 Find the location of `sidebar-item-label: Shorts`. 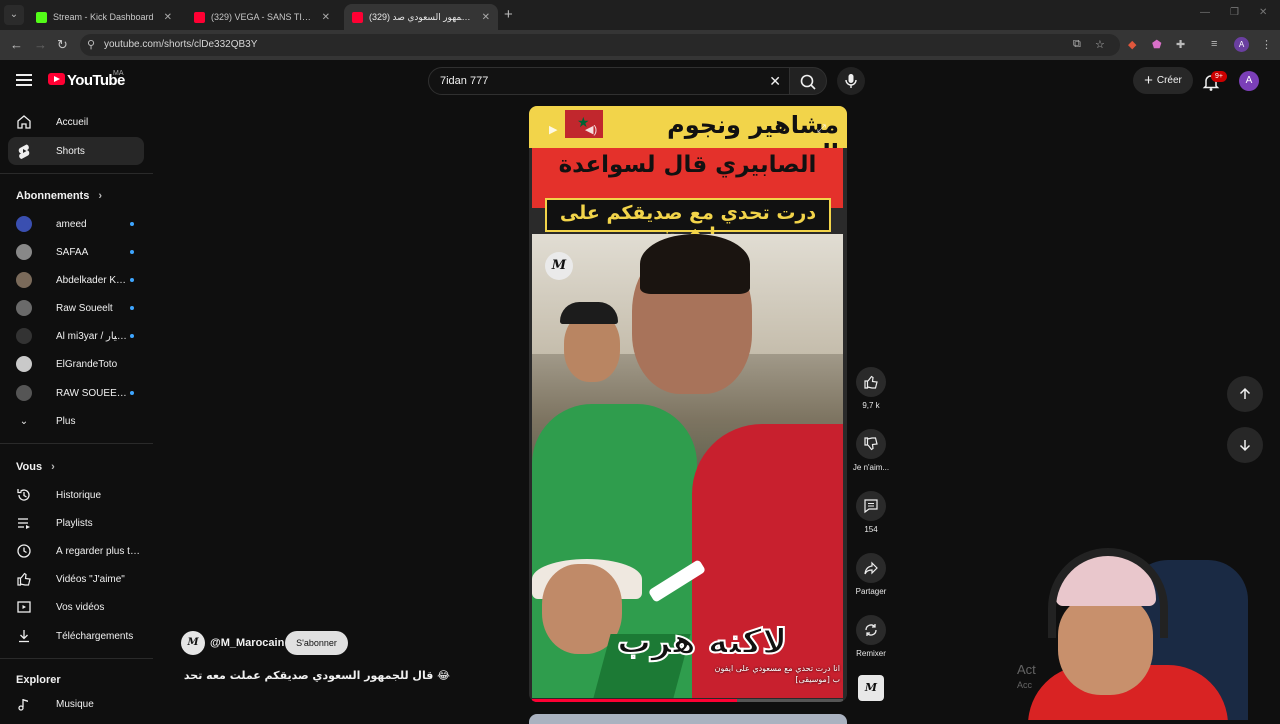

sidebar-item-label: Shorts is located at coordinates (70, 151).